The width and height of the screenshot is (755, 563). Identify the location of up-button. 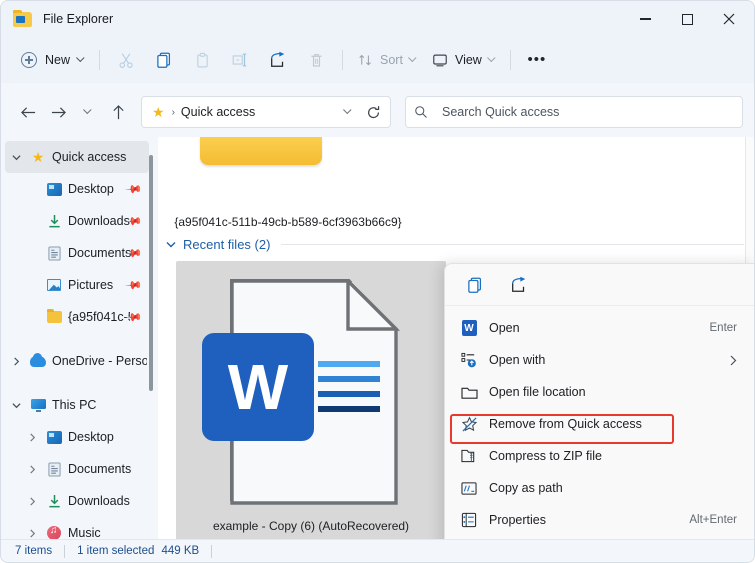
(118, 112).